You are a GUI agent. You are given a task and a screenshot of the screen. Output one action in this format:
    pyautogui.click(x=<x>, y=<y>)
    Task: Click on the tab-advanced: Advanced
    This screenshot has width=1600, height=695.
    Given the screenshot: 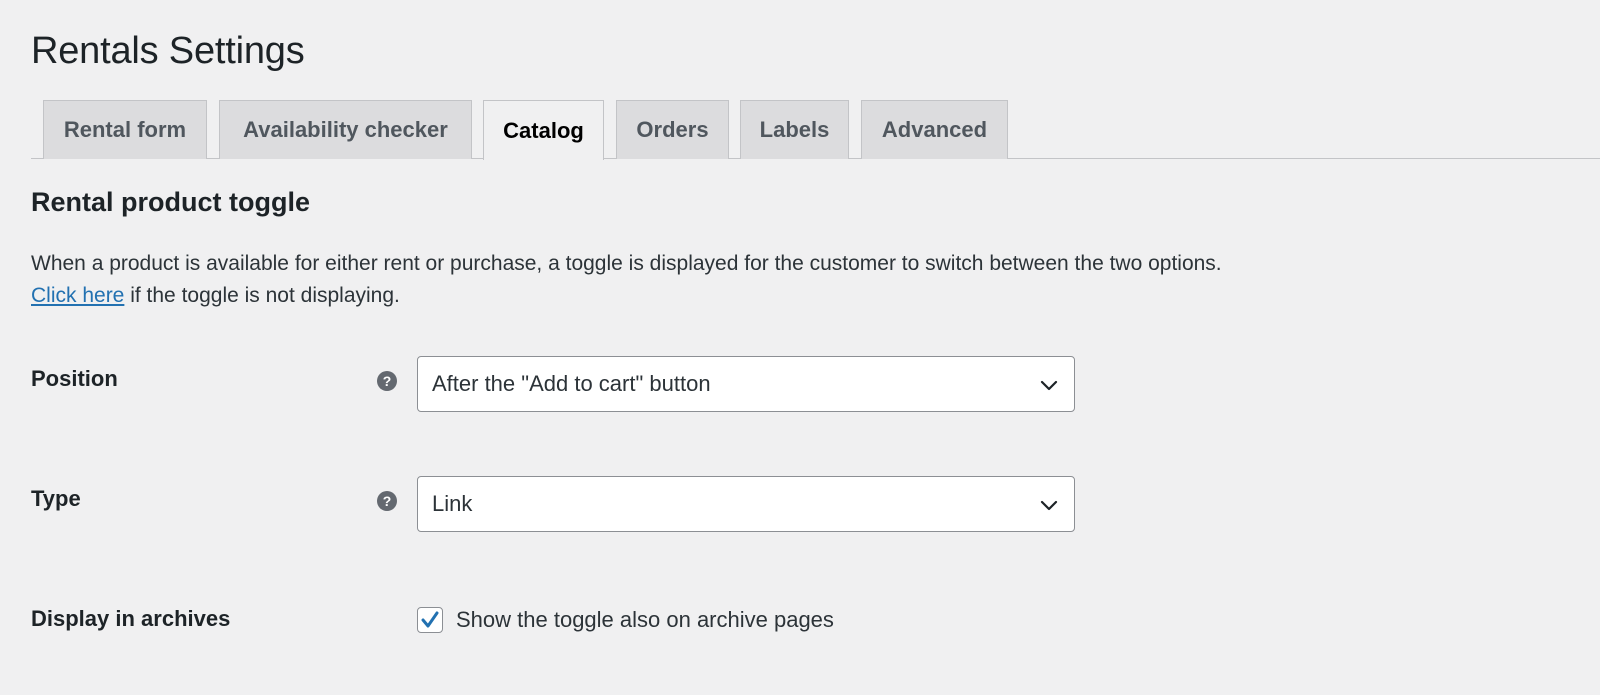 What is the action you would take?
    pyautogui.click(x=934, y=129)
    